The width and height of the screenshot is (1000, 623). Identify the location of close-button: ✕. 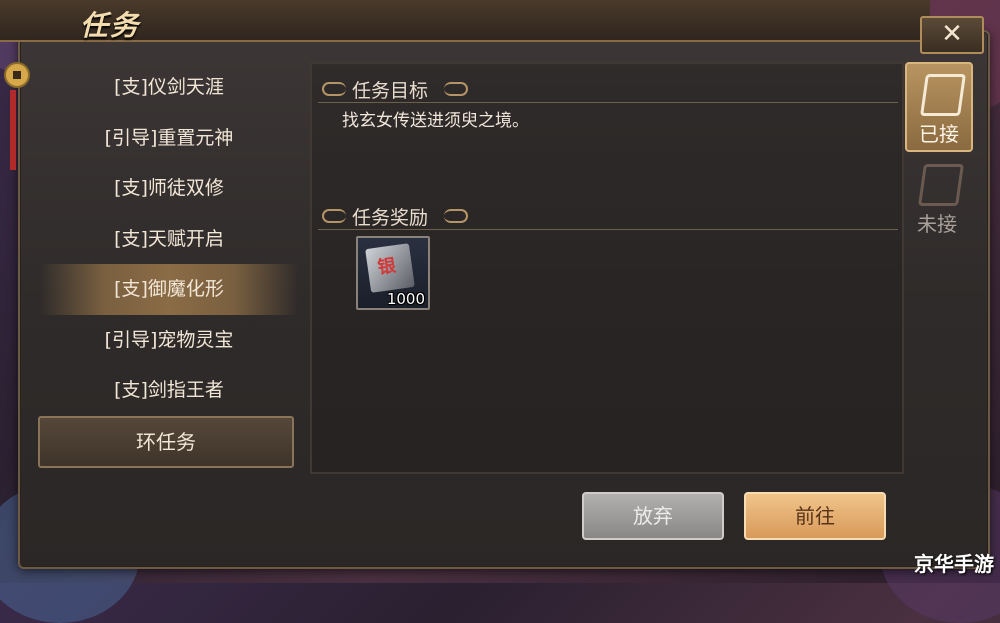
(952, 35).